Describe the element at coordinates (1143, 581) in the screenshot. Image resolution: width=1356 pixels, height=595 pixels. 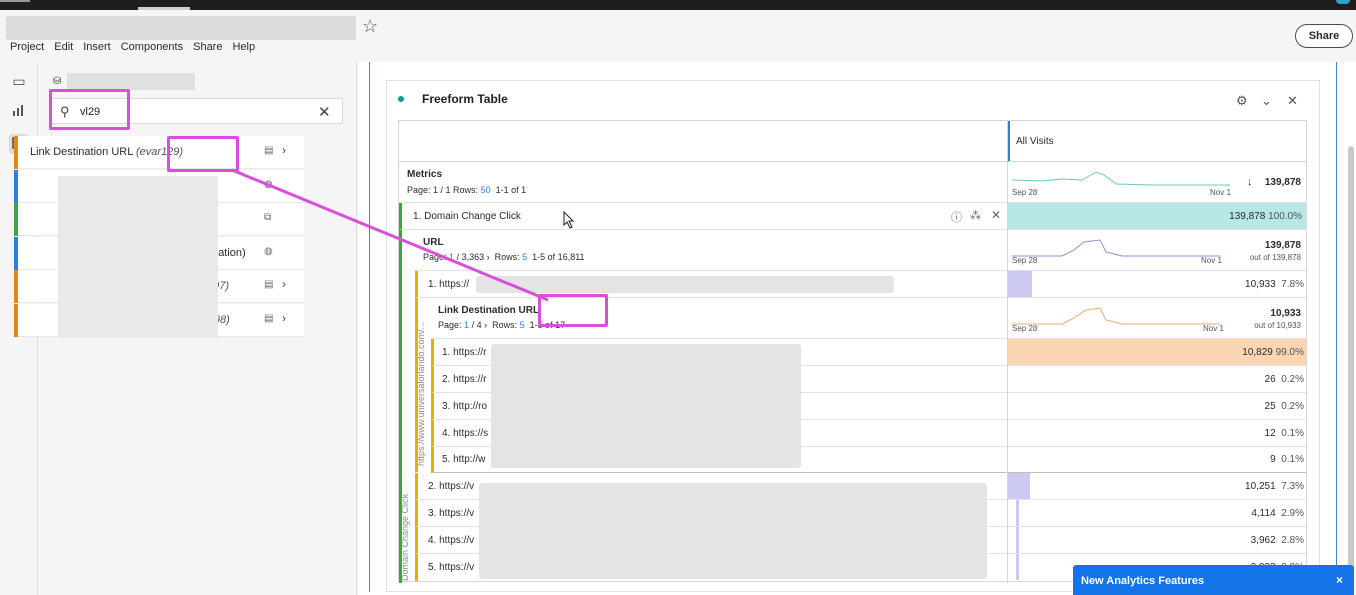
I see `notice-label: New Analytics Features` at that location.